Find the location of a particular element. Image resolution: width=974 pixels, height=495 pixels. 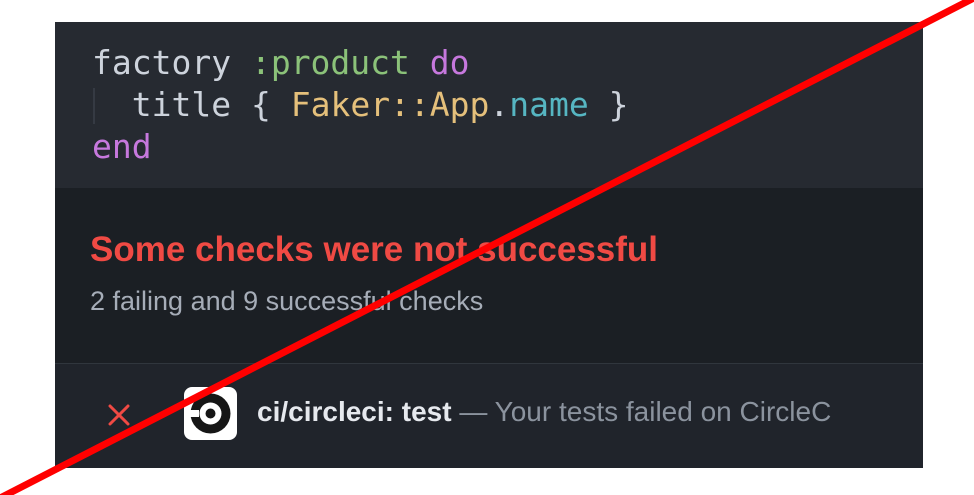

code-line-2: title { Faker::App.name } is located at coordinates (360, 105).